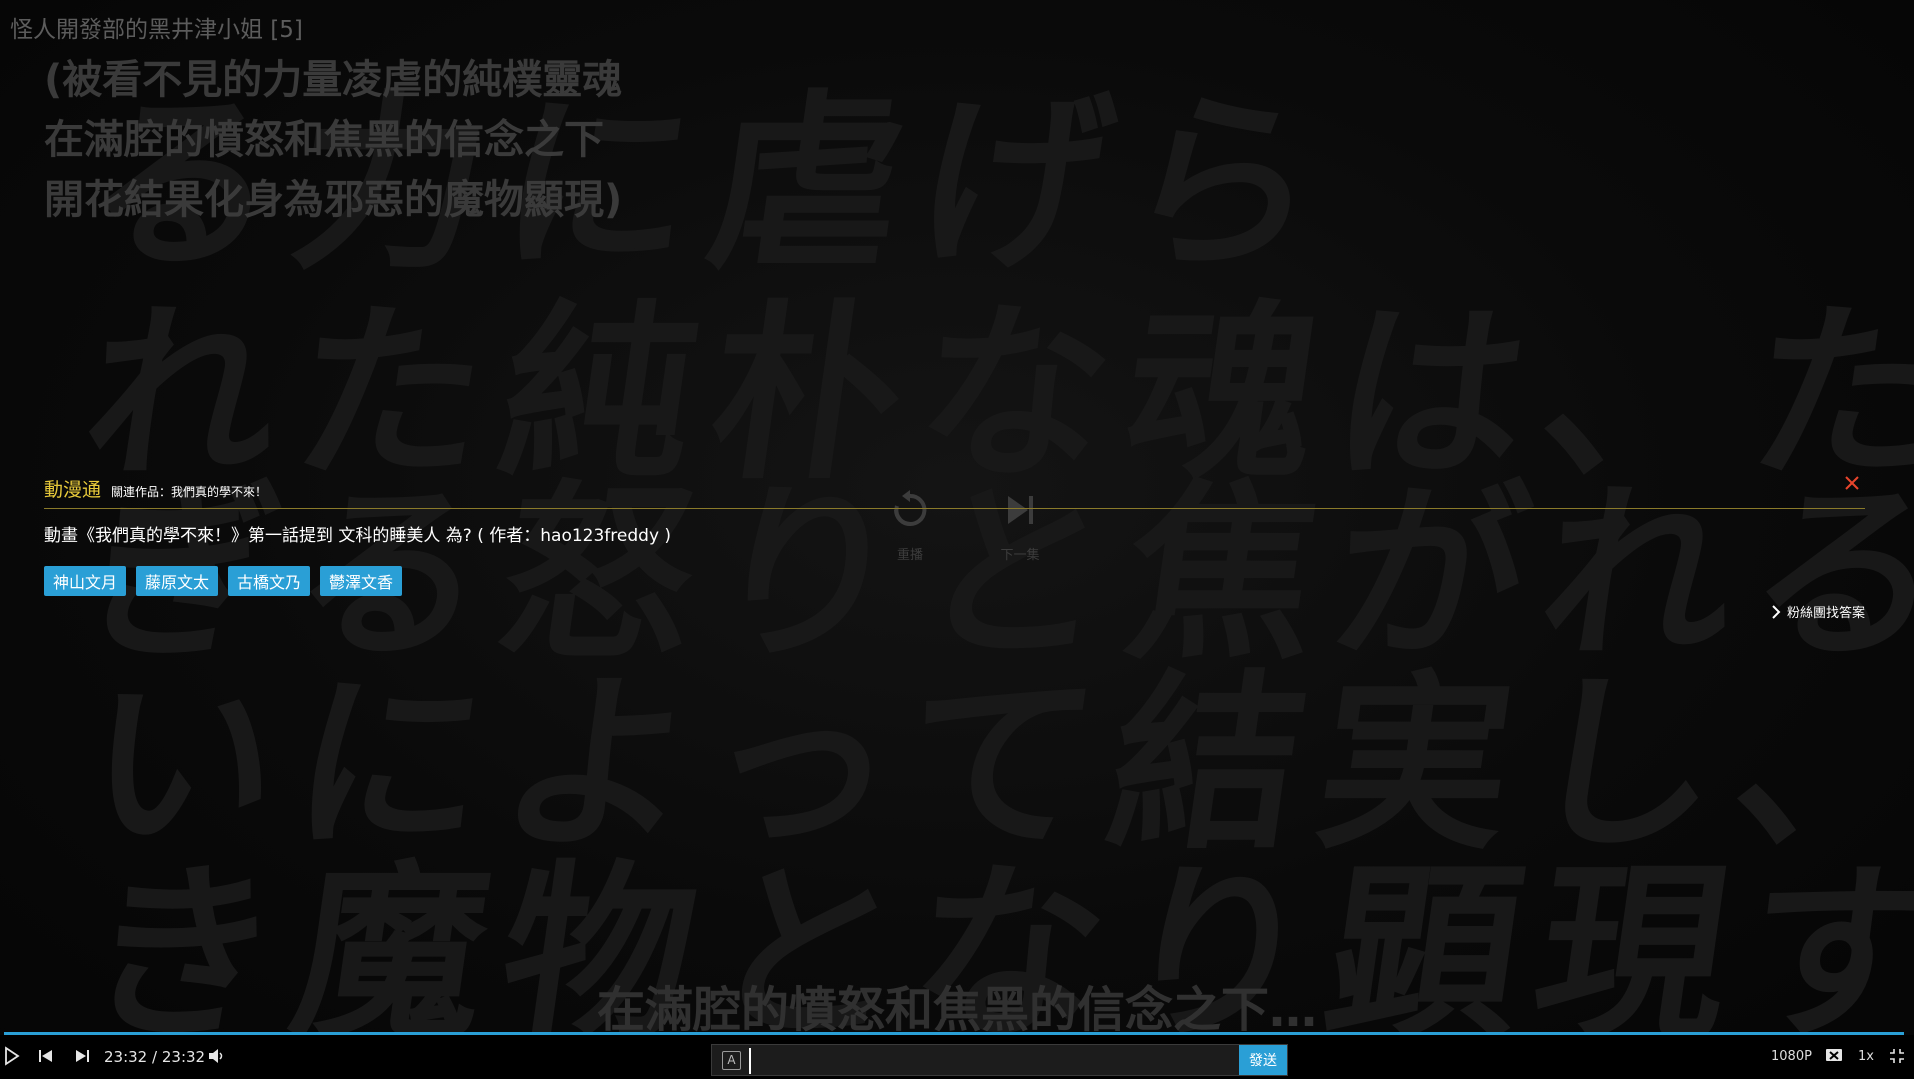 This screenshot has height=1079, width=1914. Describe the element at coordinates (1263, 1060) in the screenshot. I see `send-button: 發送` at that location.